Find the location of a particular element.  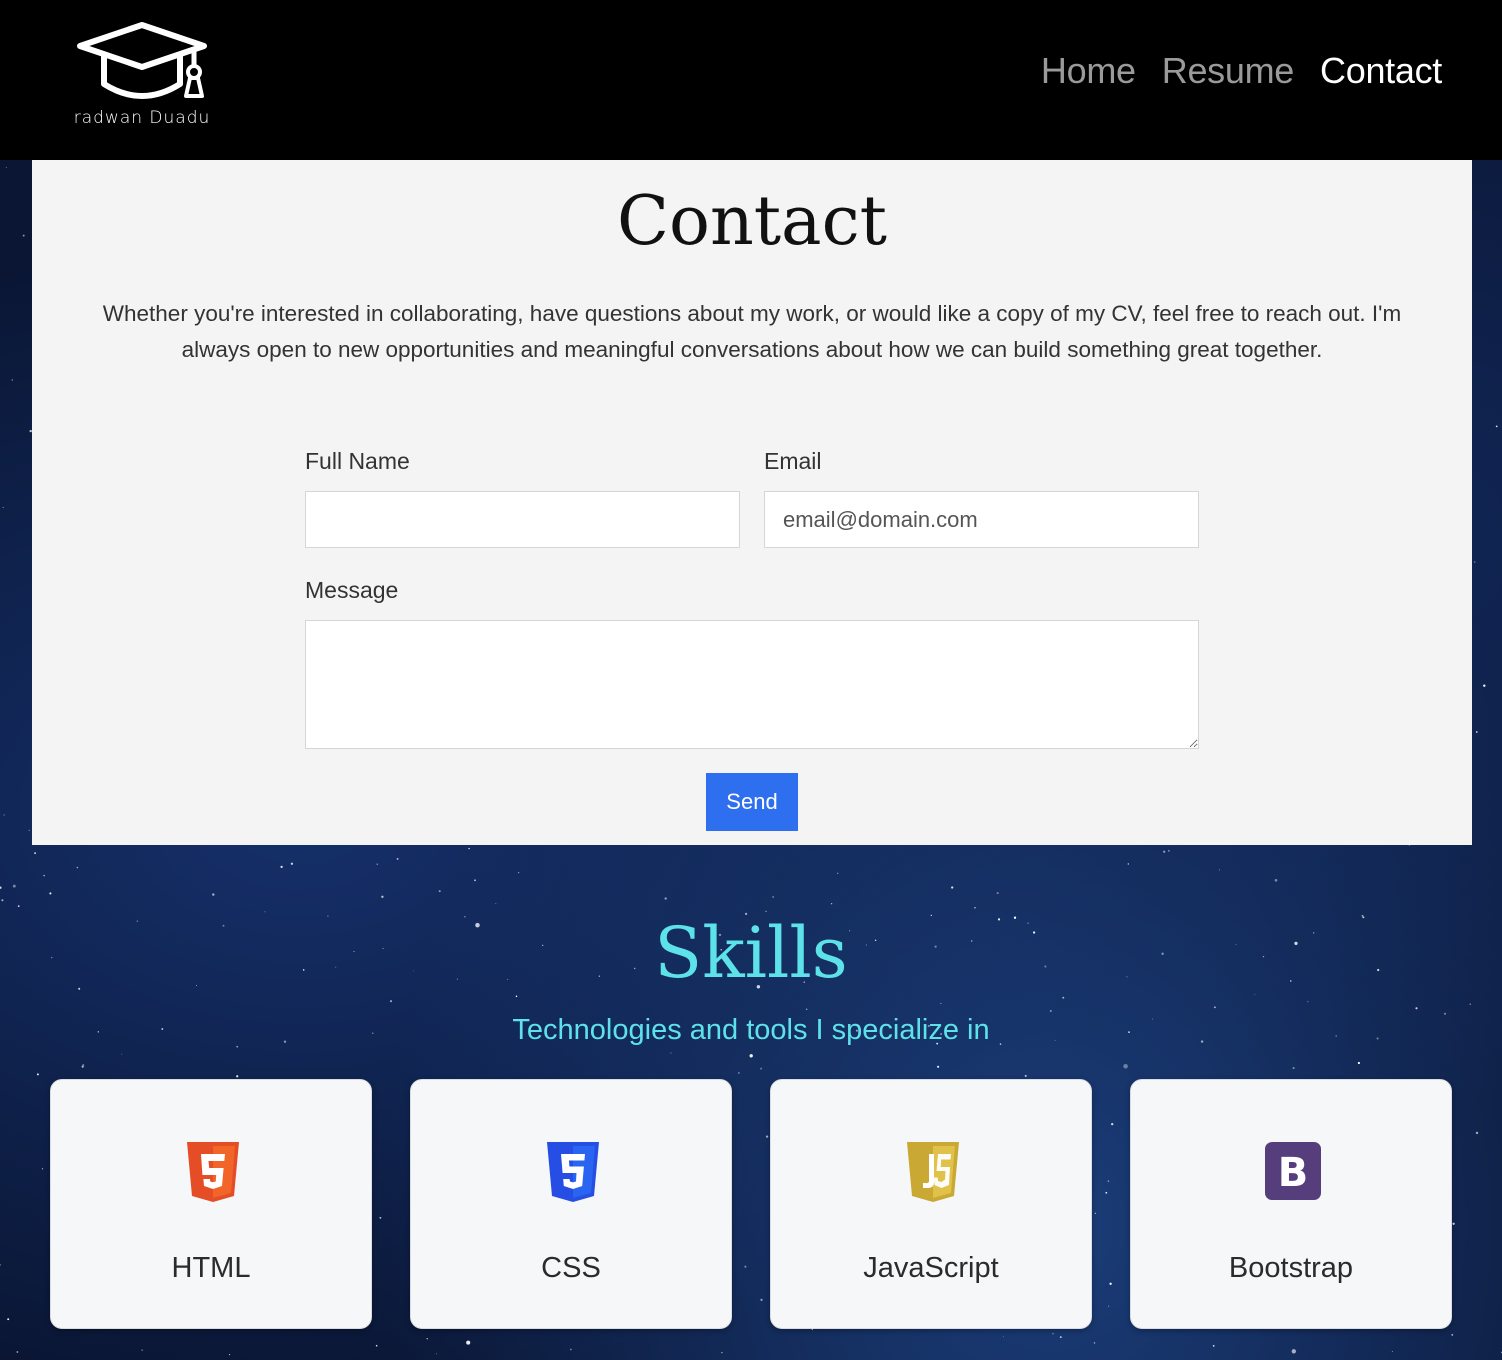

nav-link-contact: Contact is located at coordinates (1381, 71).